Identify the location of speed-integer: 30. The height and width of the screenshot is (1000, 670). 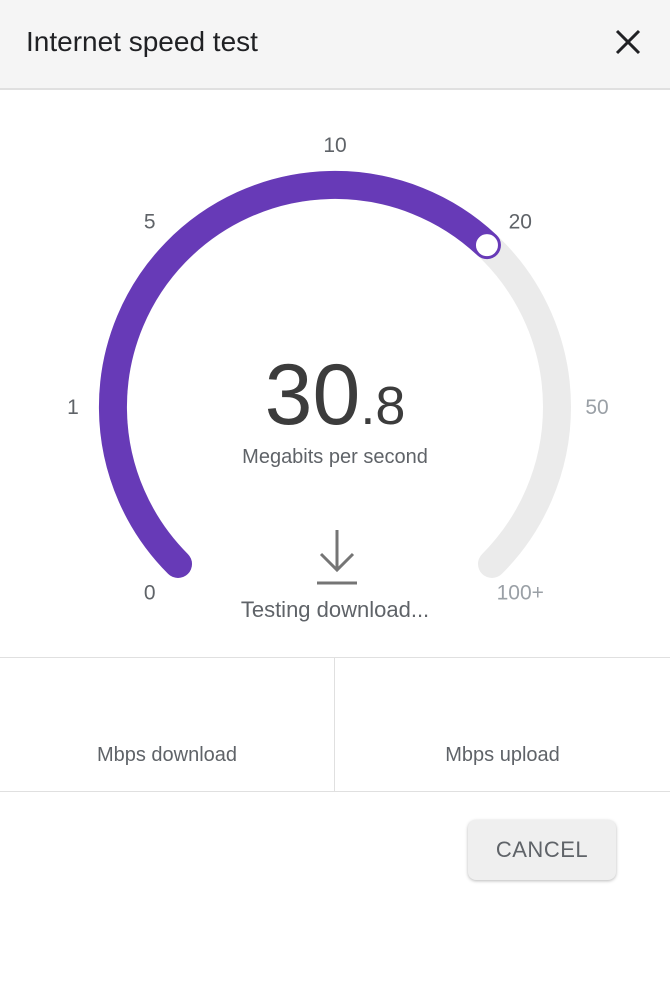
(312, 395).